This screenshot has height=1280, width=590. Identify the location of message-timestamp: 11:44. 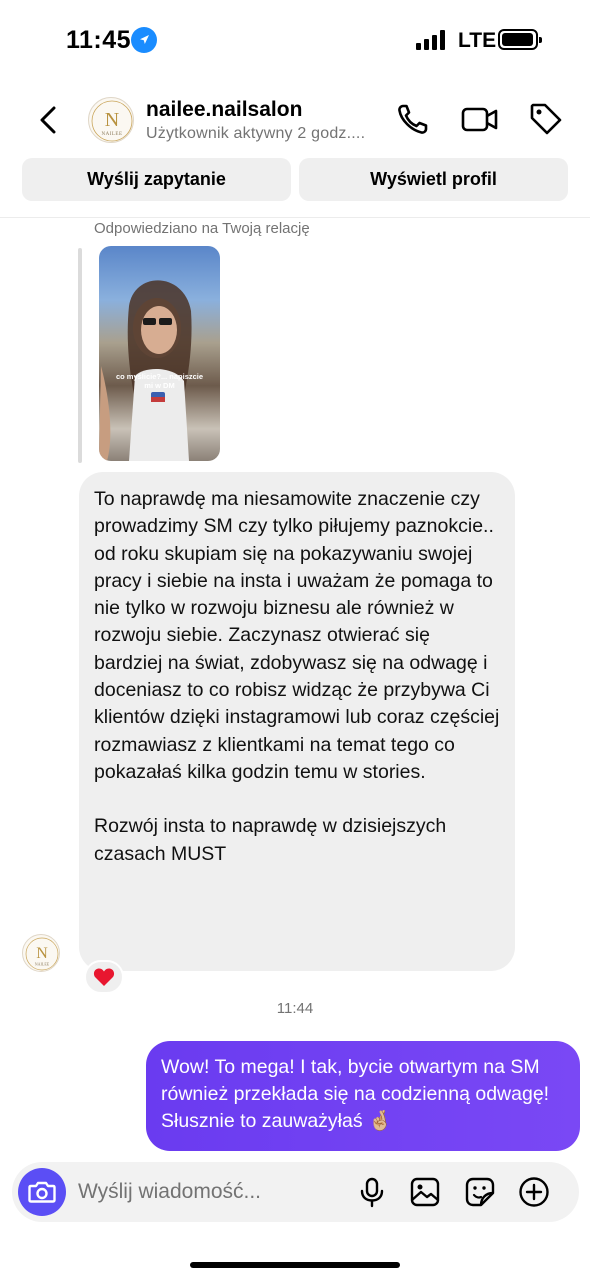
(295, 1008).